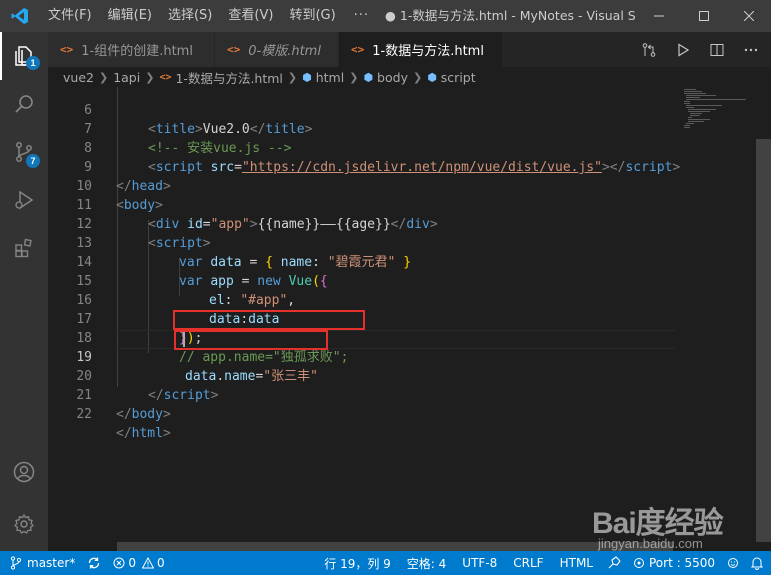  I want to click on notifications-bell-icon, so click(759, 563).